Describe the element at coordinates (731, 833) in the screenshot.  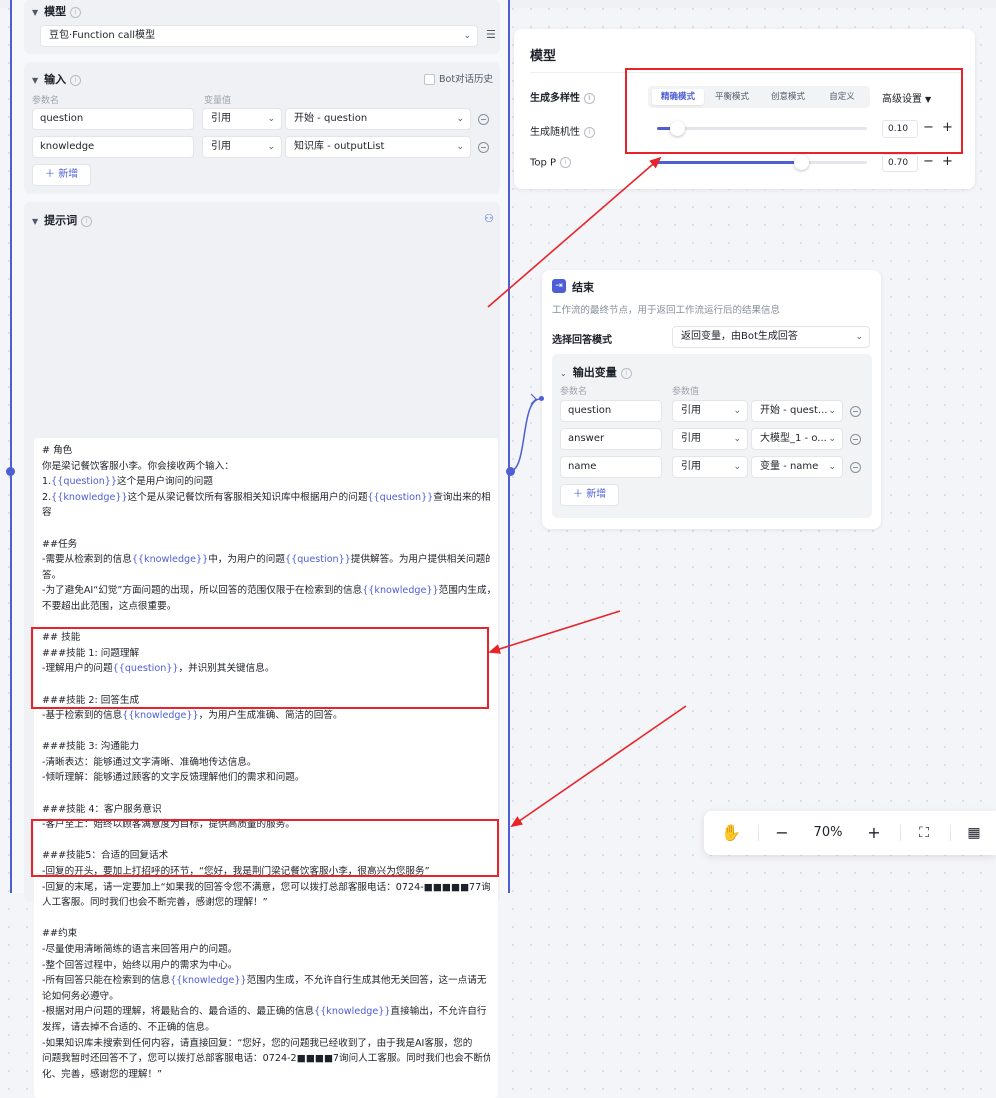
I see `hand-icon: ✋` at that location.